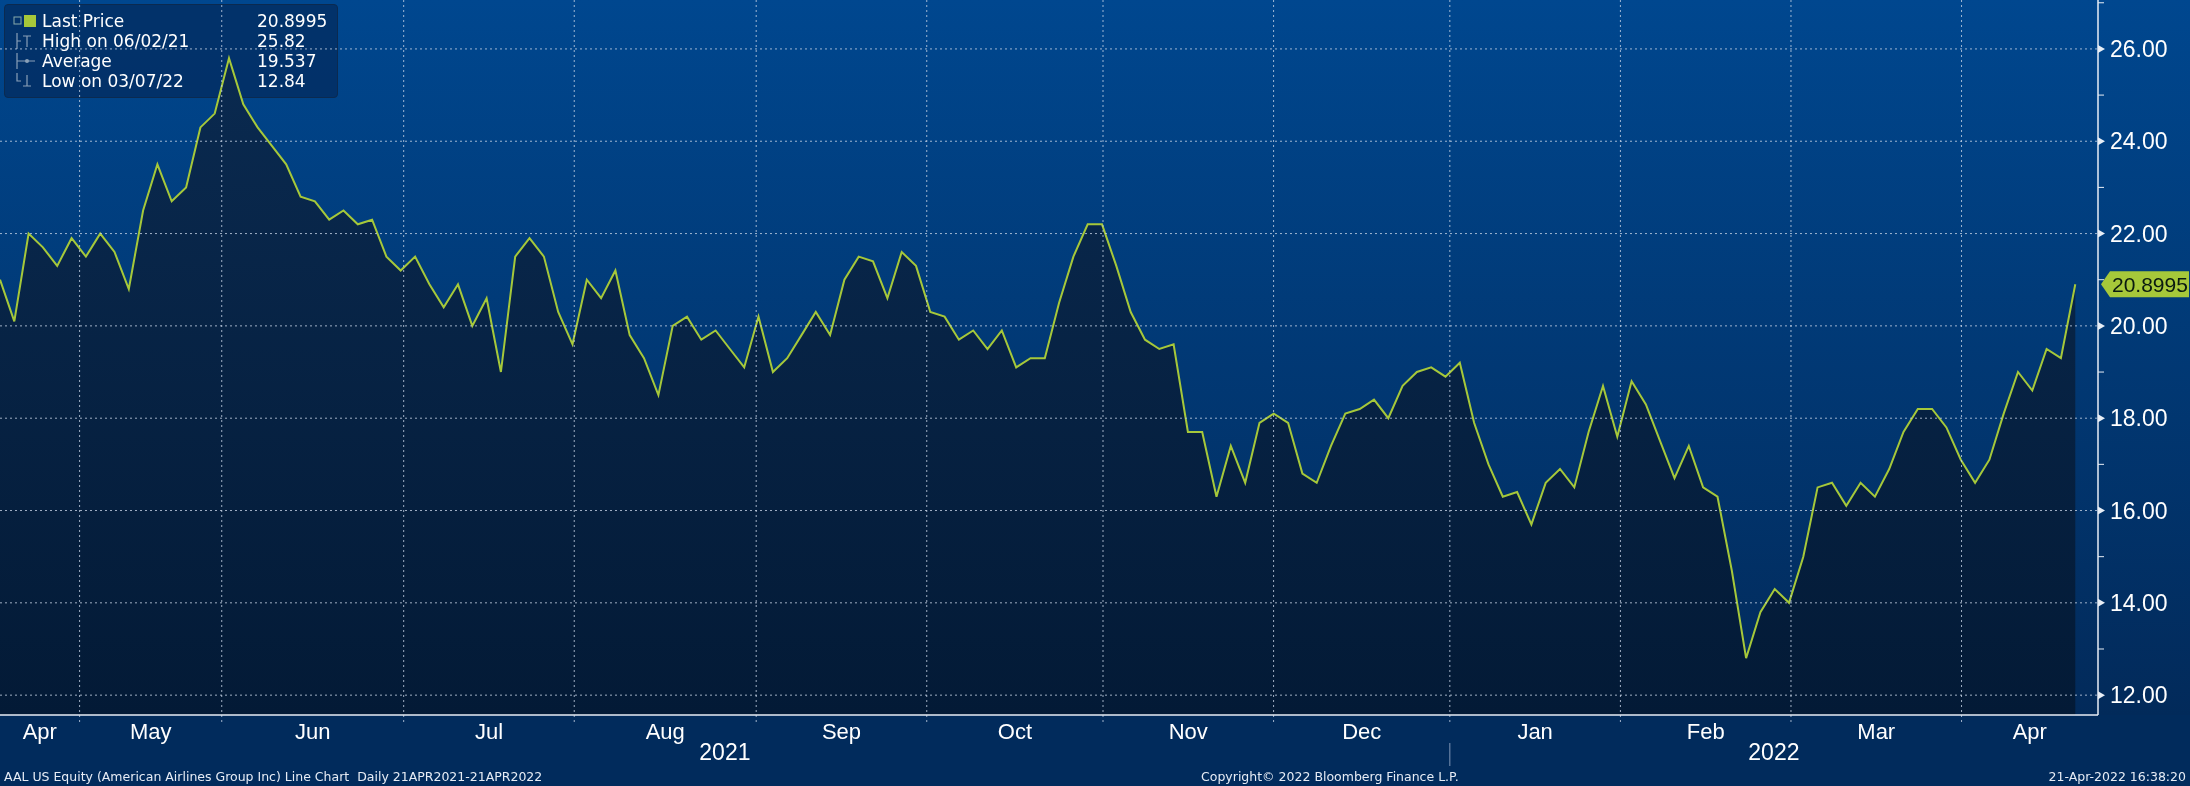 The height and width of the screenshot is (786, 2190). I want to click on legend-label: Low on 03/07/22, so click(113, 81).